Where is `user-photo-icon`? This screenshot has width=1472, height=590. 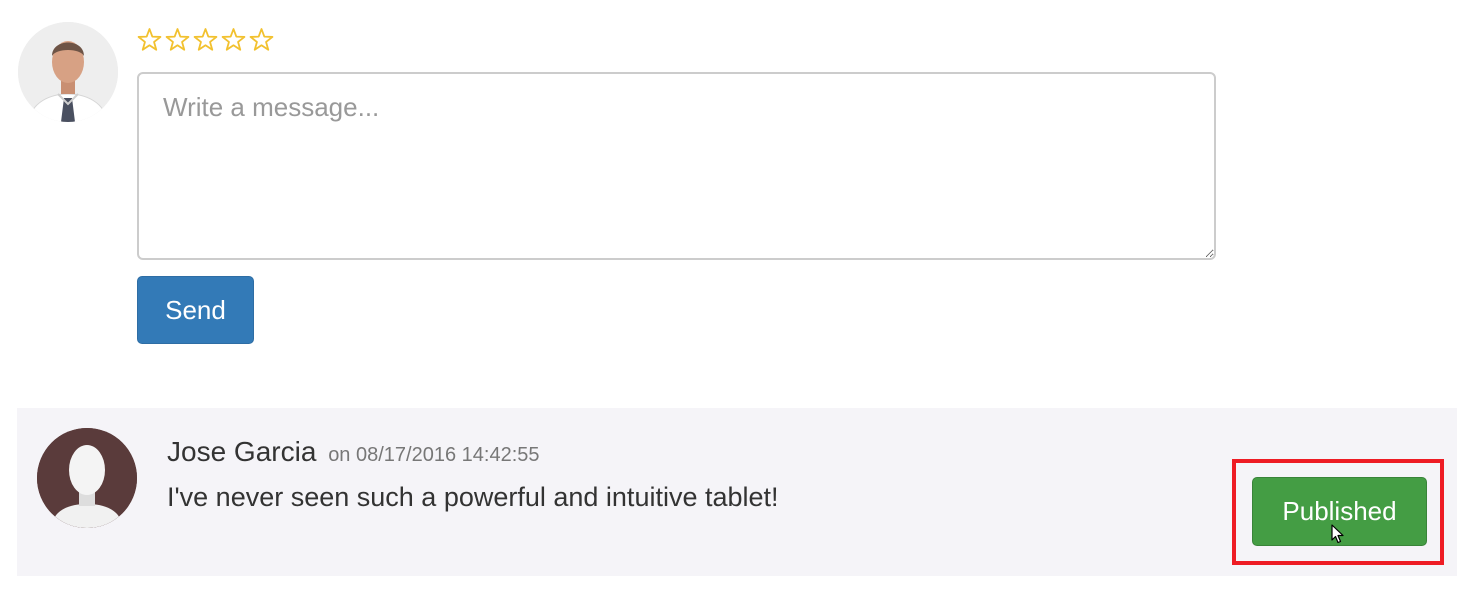 user-photo-icon is located at coordinates (68, 72).